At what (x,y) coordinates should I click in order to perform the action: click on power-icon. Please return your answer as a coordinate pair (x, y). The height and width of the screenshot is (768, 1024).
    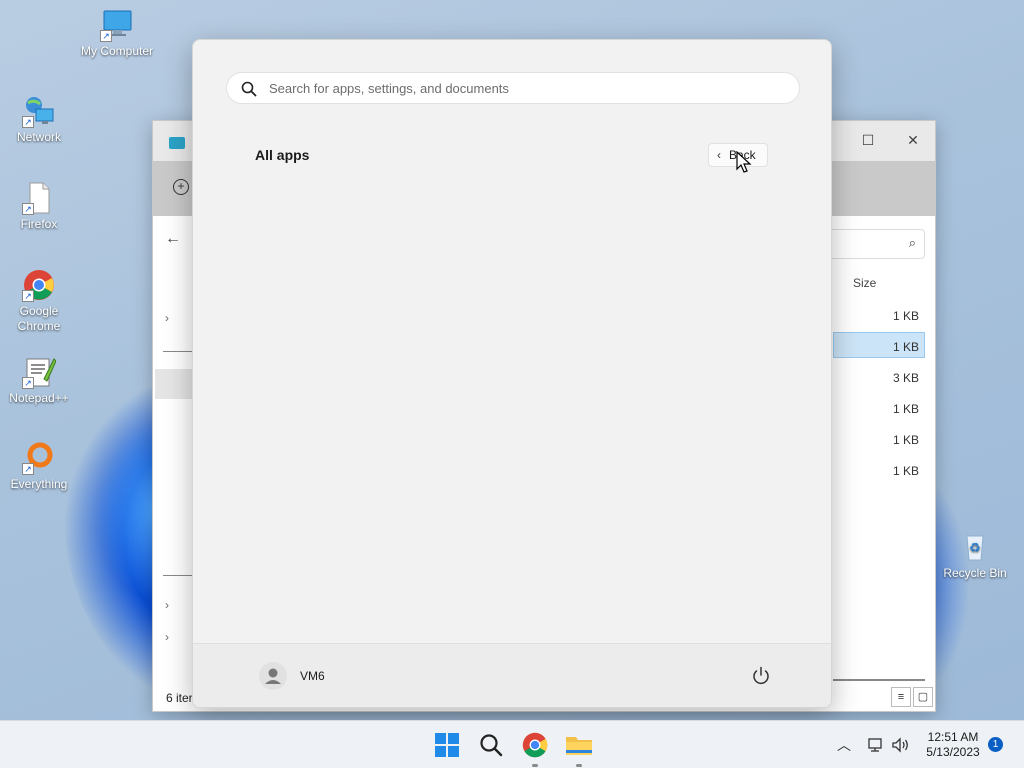
    Looking at the image, I should click on (761, 676).